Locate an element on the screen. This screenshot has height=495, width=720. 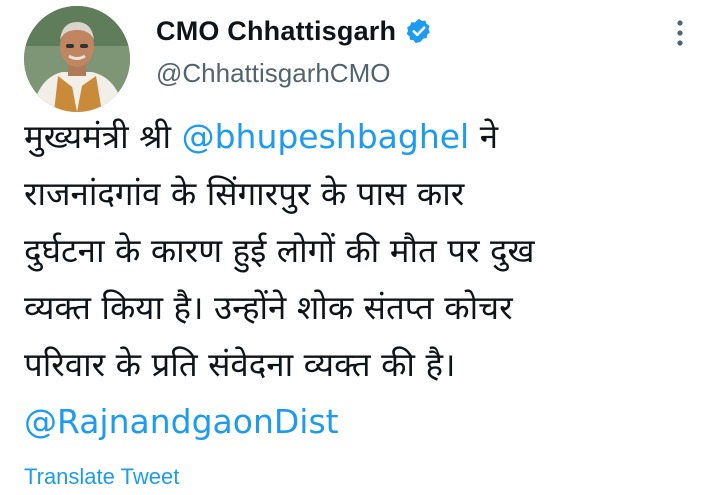
tweet-line-5: परिवार के प्रति संवेदना व्यक्त की है। is located at coordinates (240, 364).